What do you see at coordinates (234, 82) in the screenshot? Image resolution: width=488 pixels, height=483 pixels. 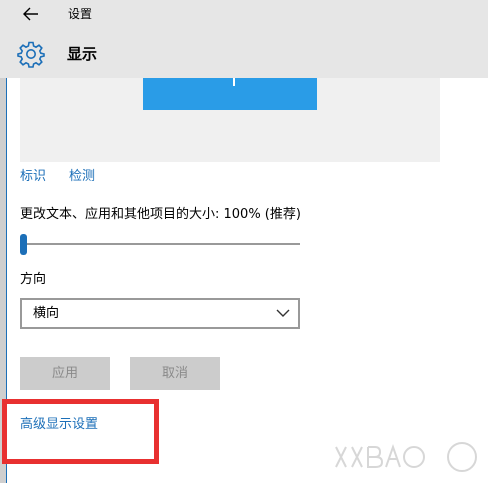 I see `monitor-number-mark` at bounding box center [234, 82].